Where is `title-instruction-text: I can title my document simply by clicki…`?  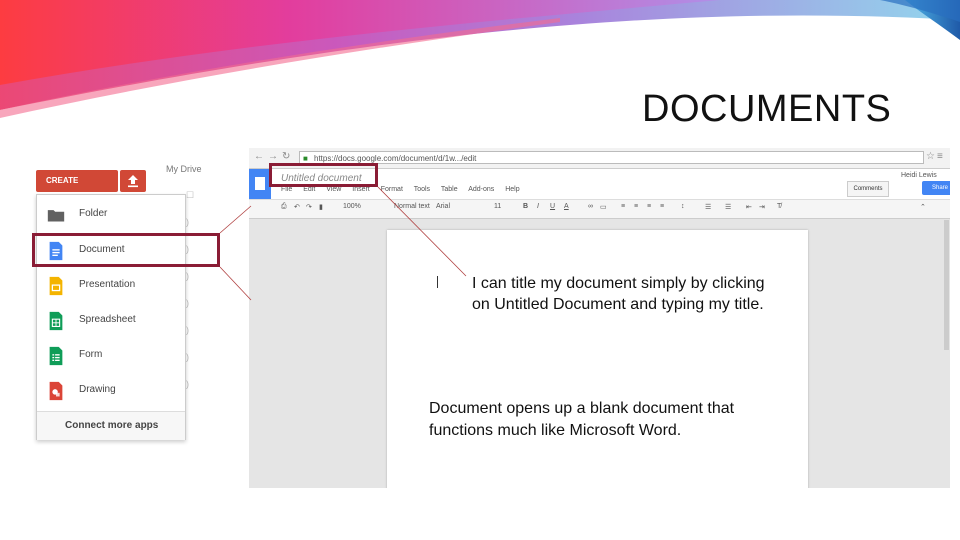
title-instruction-text: I can title my document simply by clicki… is located at coordinates (618, 294).